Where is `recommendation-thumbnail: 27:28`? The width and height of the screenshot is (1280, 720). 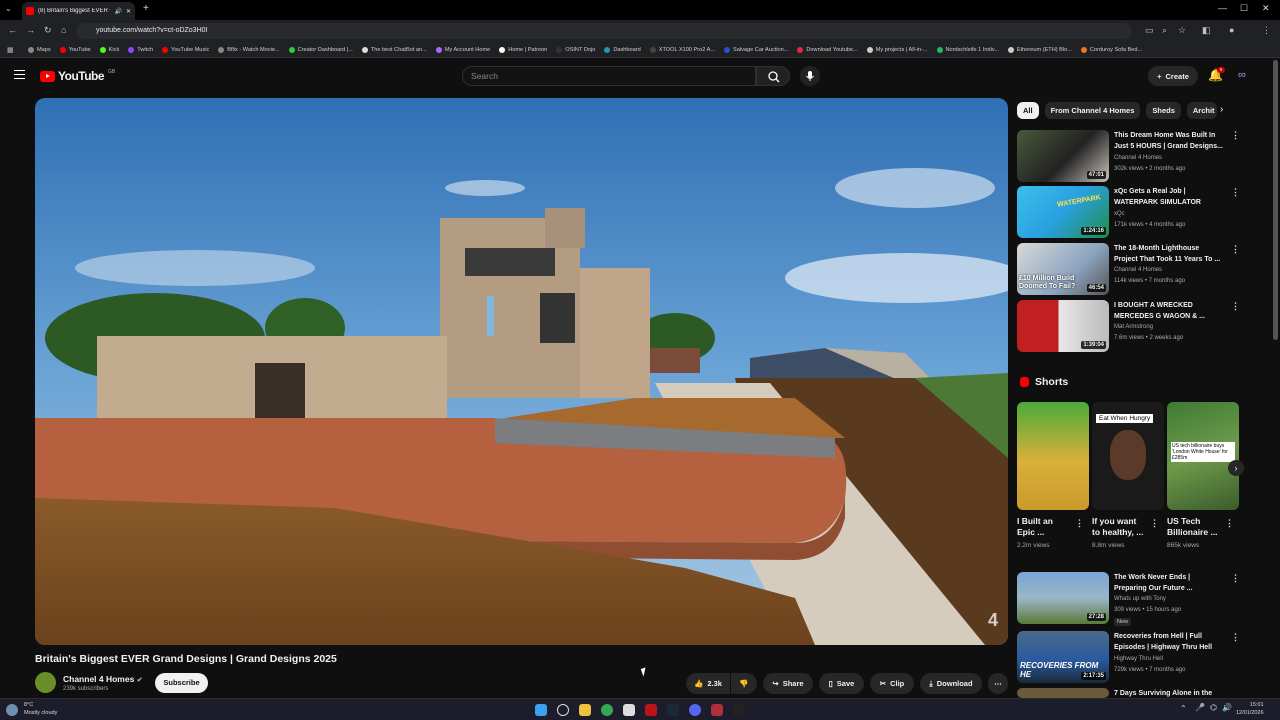 recommendation-thumbnail: 27:28 is located at coordinates (1063, 598).